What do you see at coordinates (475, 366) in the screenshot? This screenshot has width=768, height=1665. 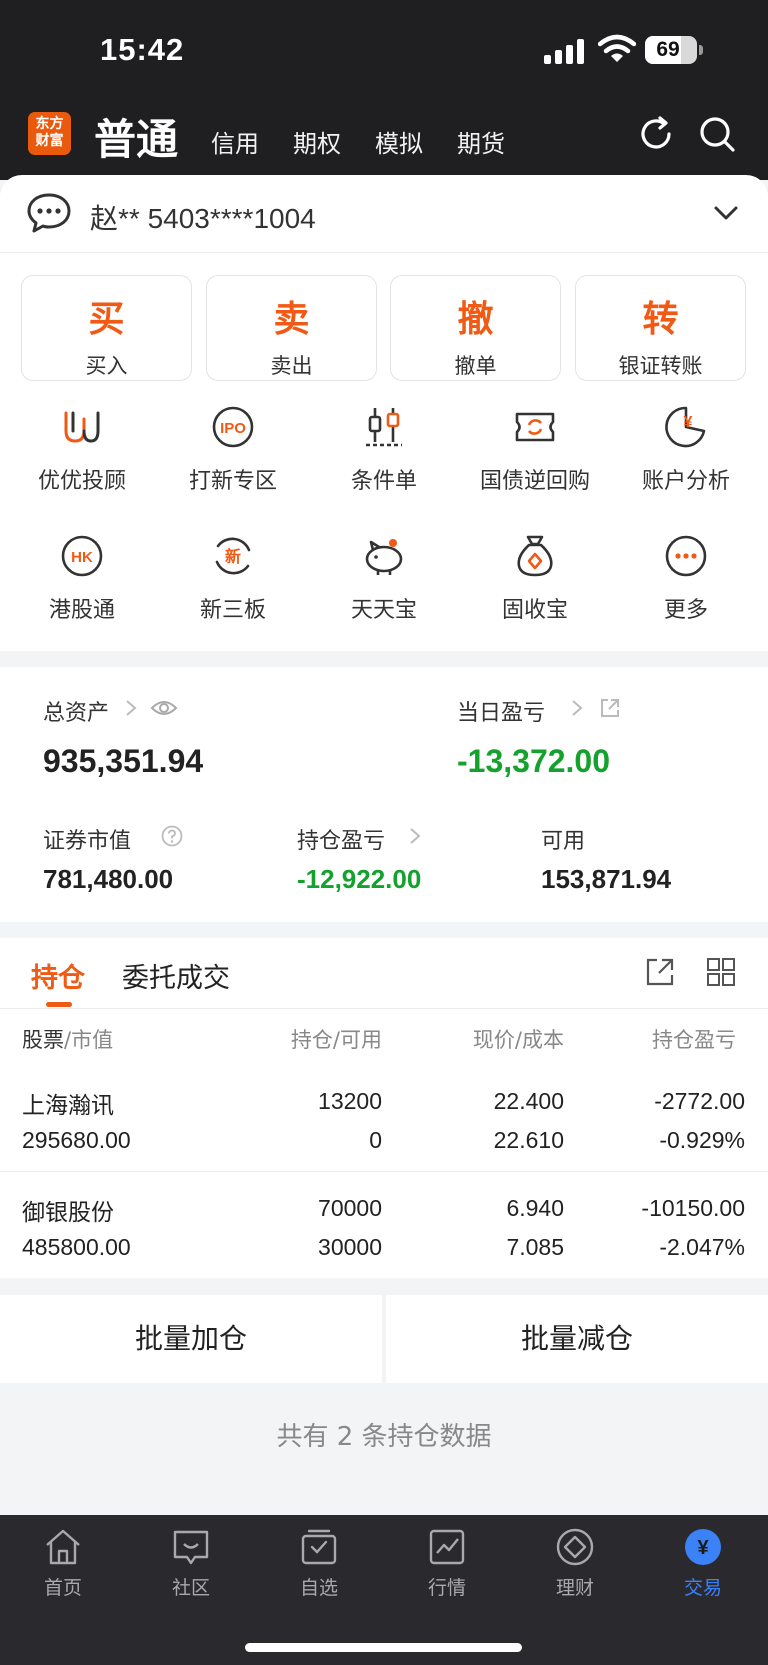 I see `cancel-label: 撤单` at bounding box center [475, 366].